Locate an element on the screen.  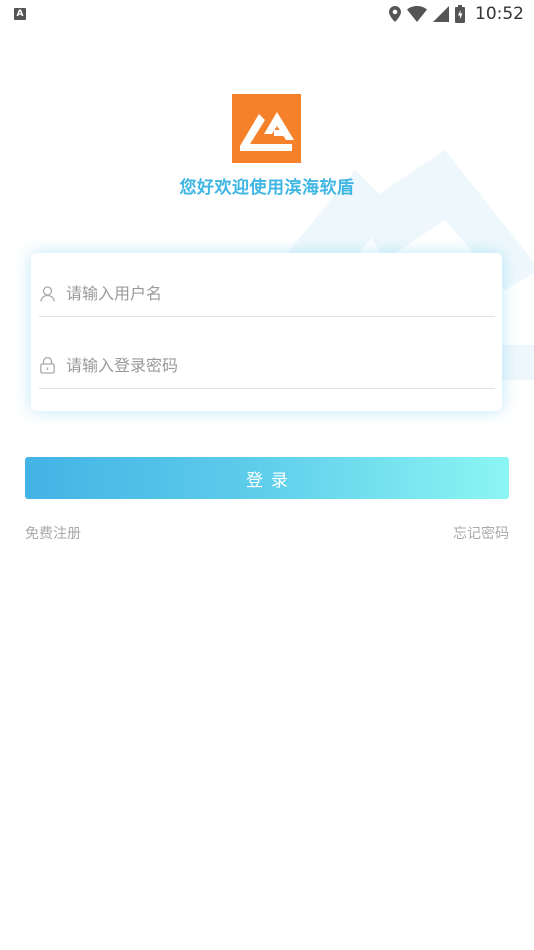
welcome-title: 您好欢迎使用滨海软盾 is located at coordinates (267, 188).